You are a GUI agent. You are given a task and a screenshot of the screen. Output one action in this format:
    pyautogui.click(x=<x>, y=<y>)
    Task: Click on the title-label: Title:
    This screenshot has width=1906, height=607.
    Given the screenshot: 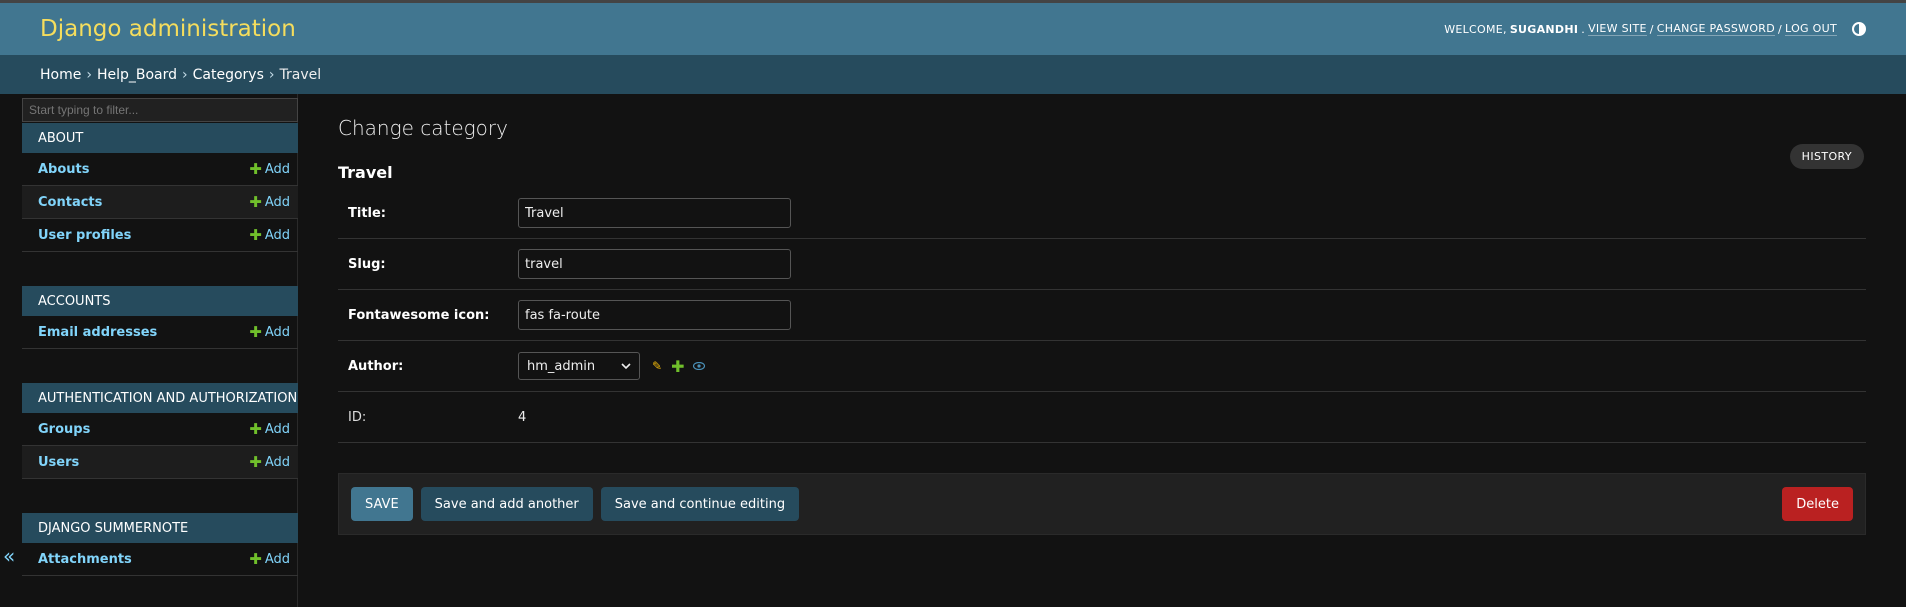 What is the action you would take?
    pyautogui.click(x=367, y=213)
    